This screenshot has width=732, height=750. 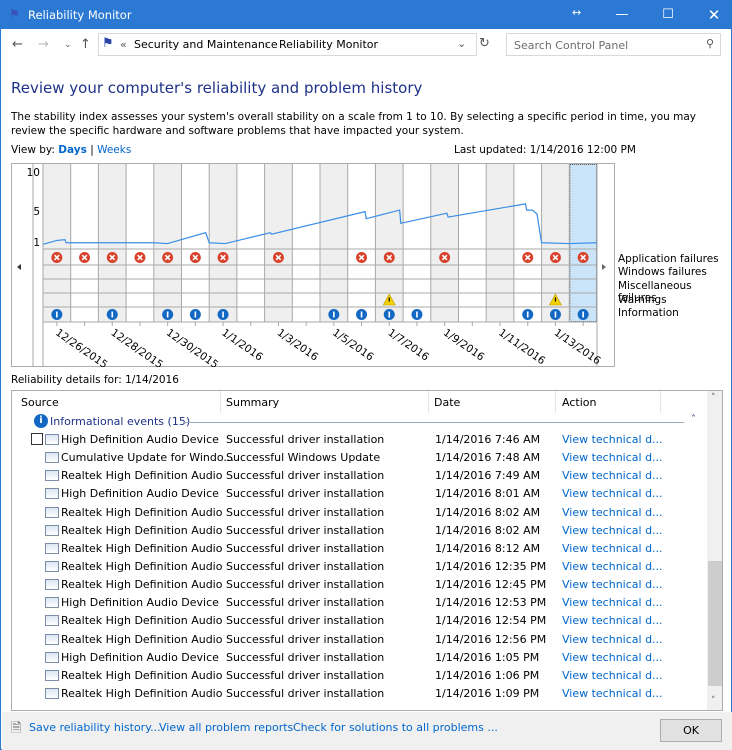 What do you see at coordinates (17, 44) in the screenshot?
I see `back-button: ←` at bounding box center [17, 44].